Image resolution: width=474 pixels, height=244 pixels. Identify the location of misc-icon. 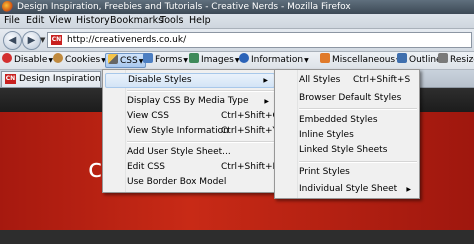
(325, 58).